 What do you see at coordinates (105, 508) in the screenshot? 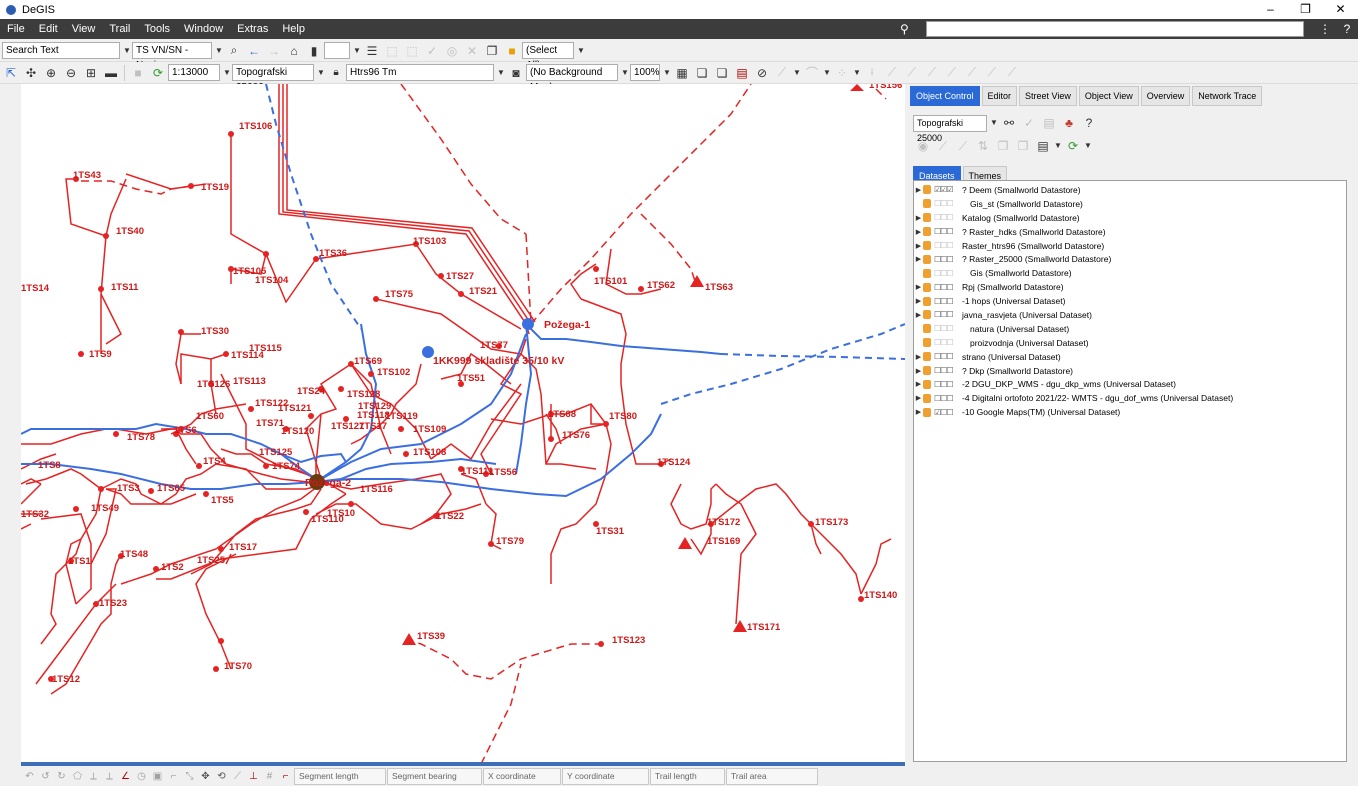
I see `transformer-label: 1TS49` at bounding box center [105, 508].